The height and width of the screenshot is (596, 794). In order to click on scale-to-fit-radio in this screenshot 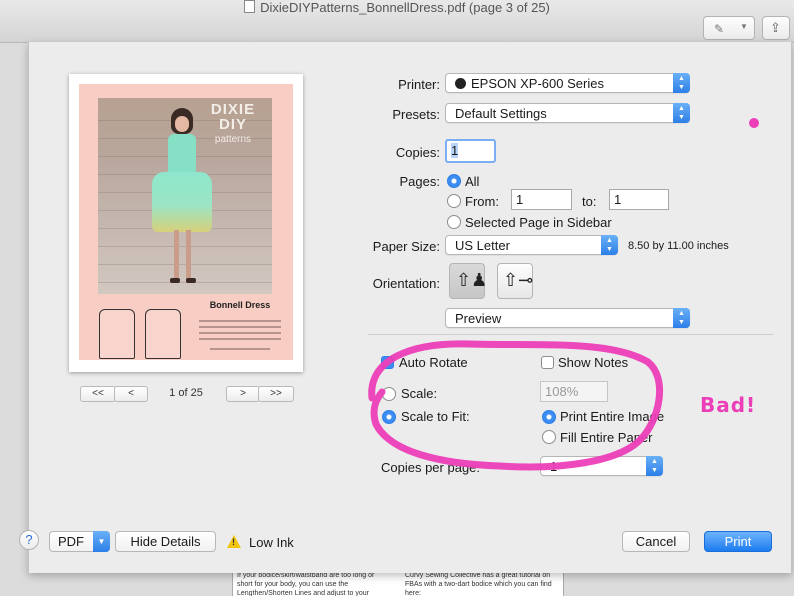, I will do `click(389, 417)`.